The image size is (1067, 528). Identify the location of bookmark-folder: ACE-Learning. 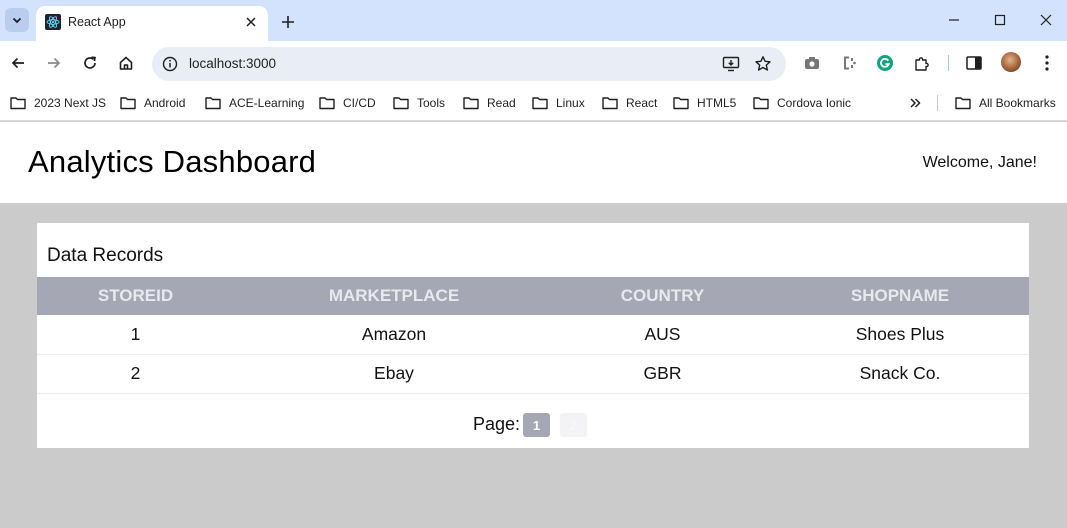
(254, 103).